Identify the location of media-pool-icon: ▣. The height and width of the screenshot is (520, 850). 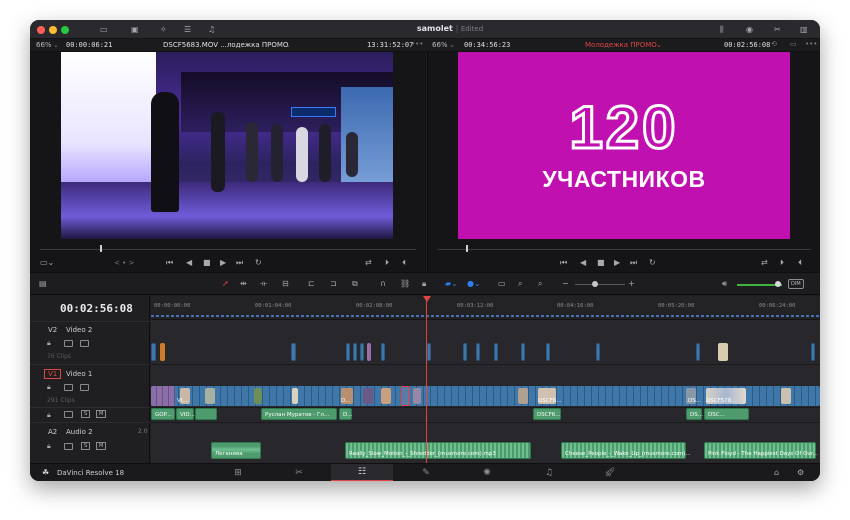
(135, 30).